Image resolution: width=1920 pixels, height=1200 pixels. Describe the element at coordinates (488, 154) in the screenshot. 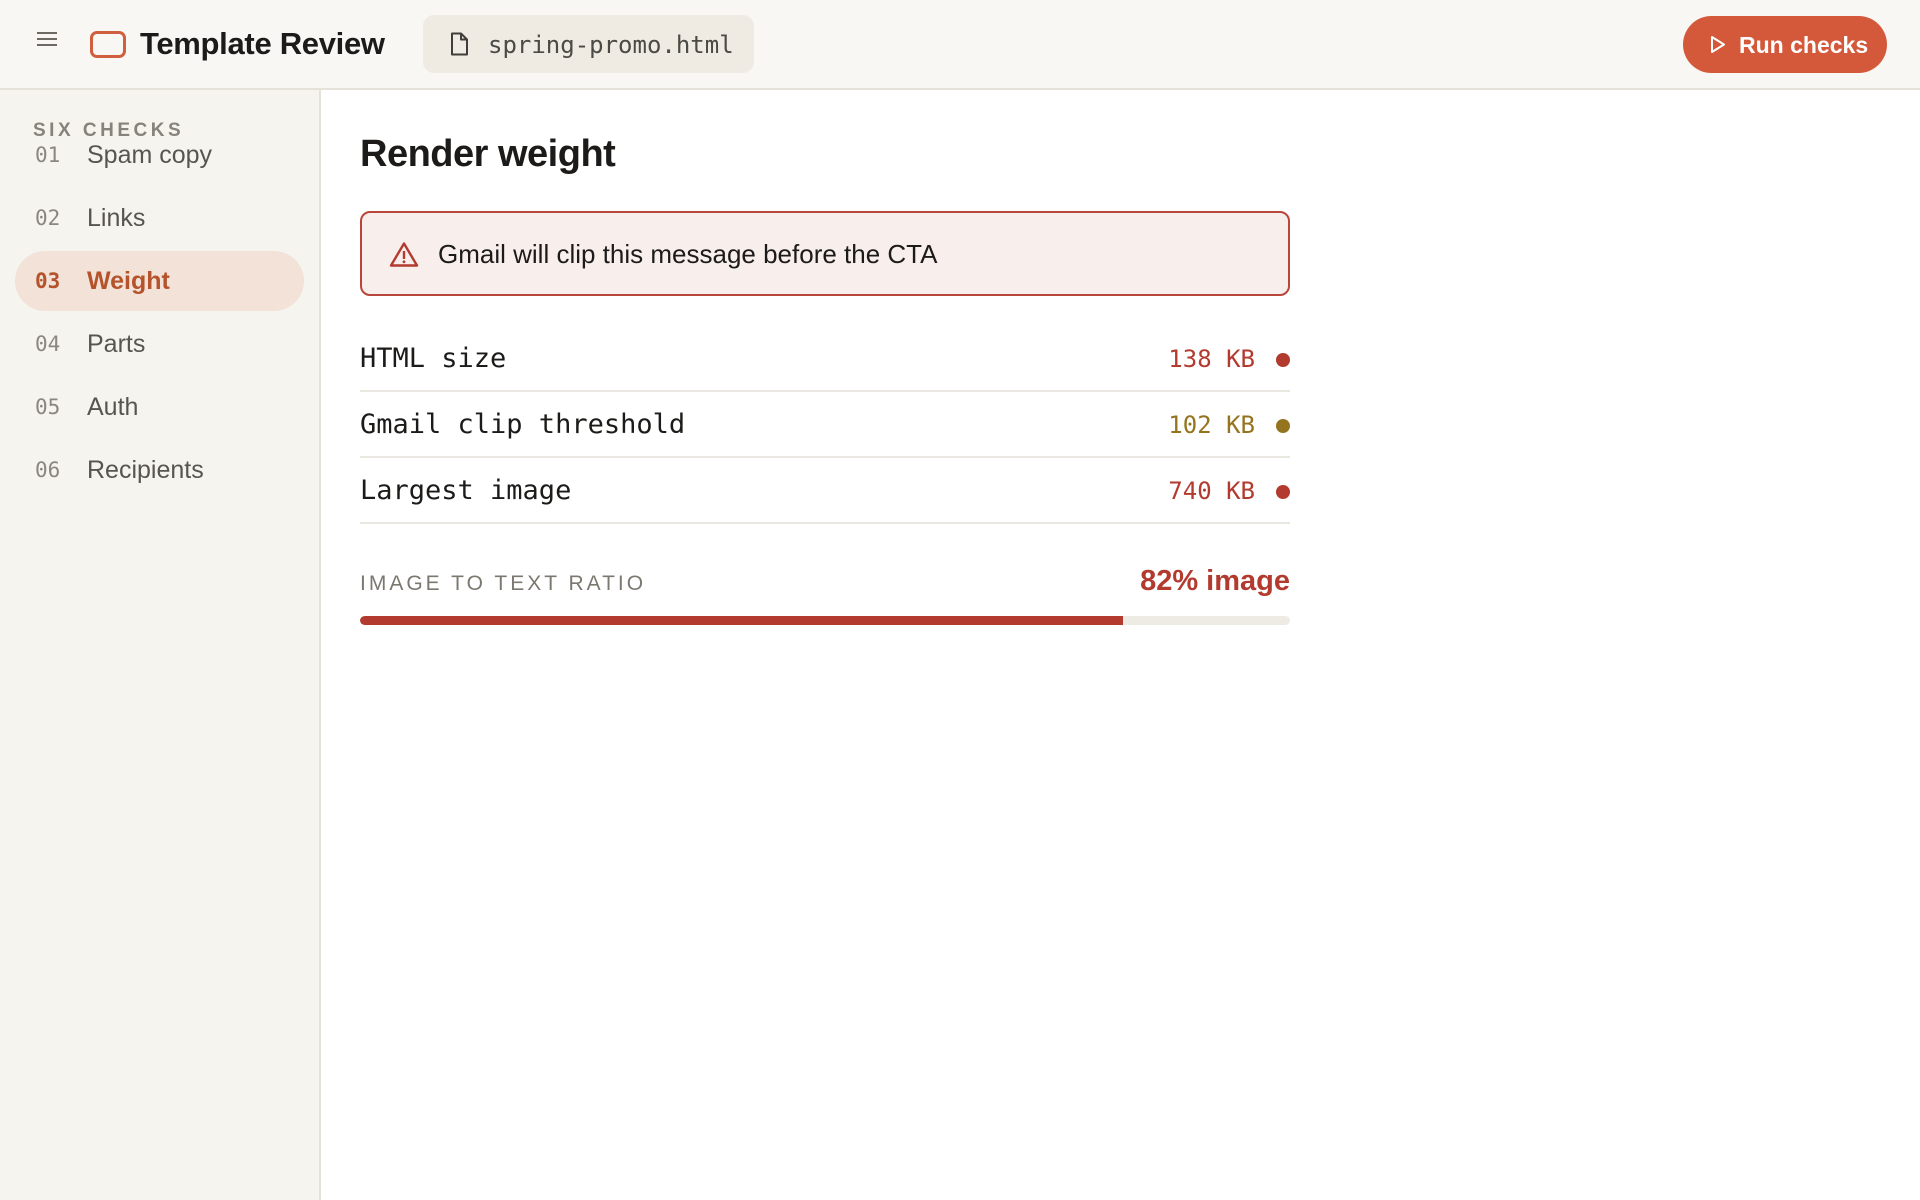

I see `page-title: Render weight` at that location.